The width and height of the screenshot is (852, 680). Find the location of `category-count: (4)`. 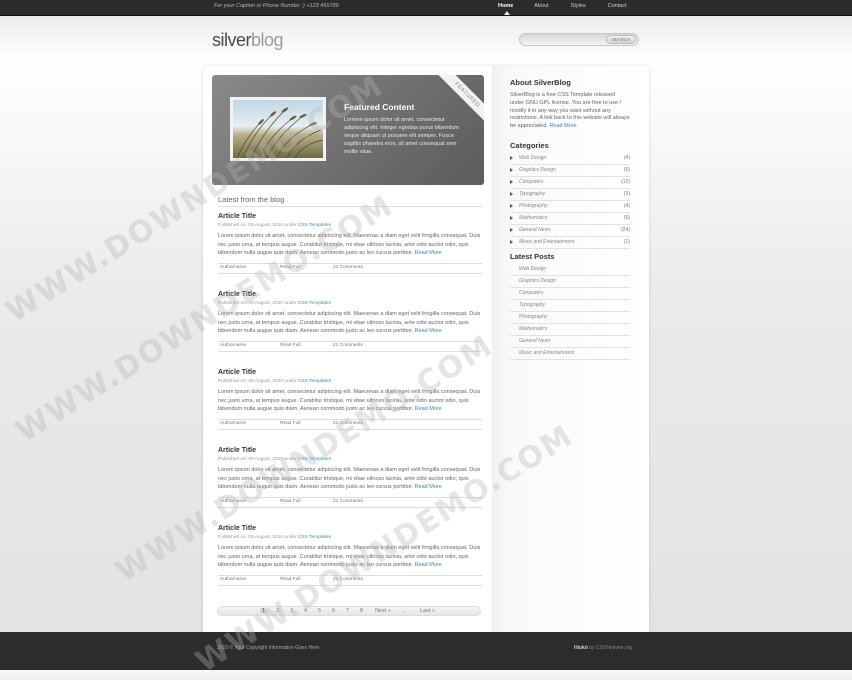

category-count: (4) is located at coordinates (626, 158).